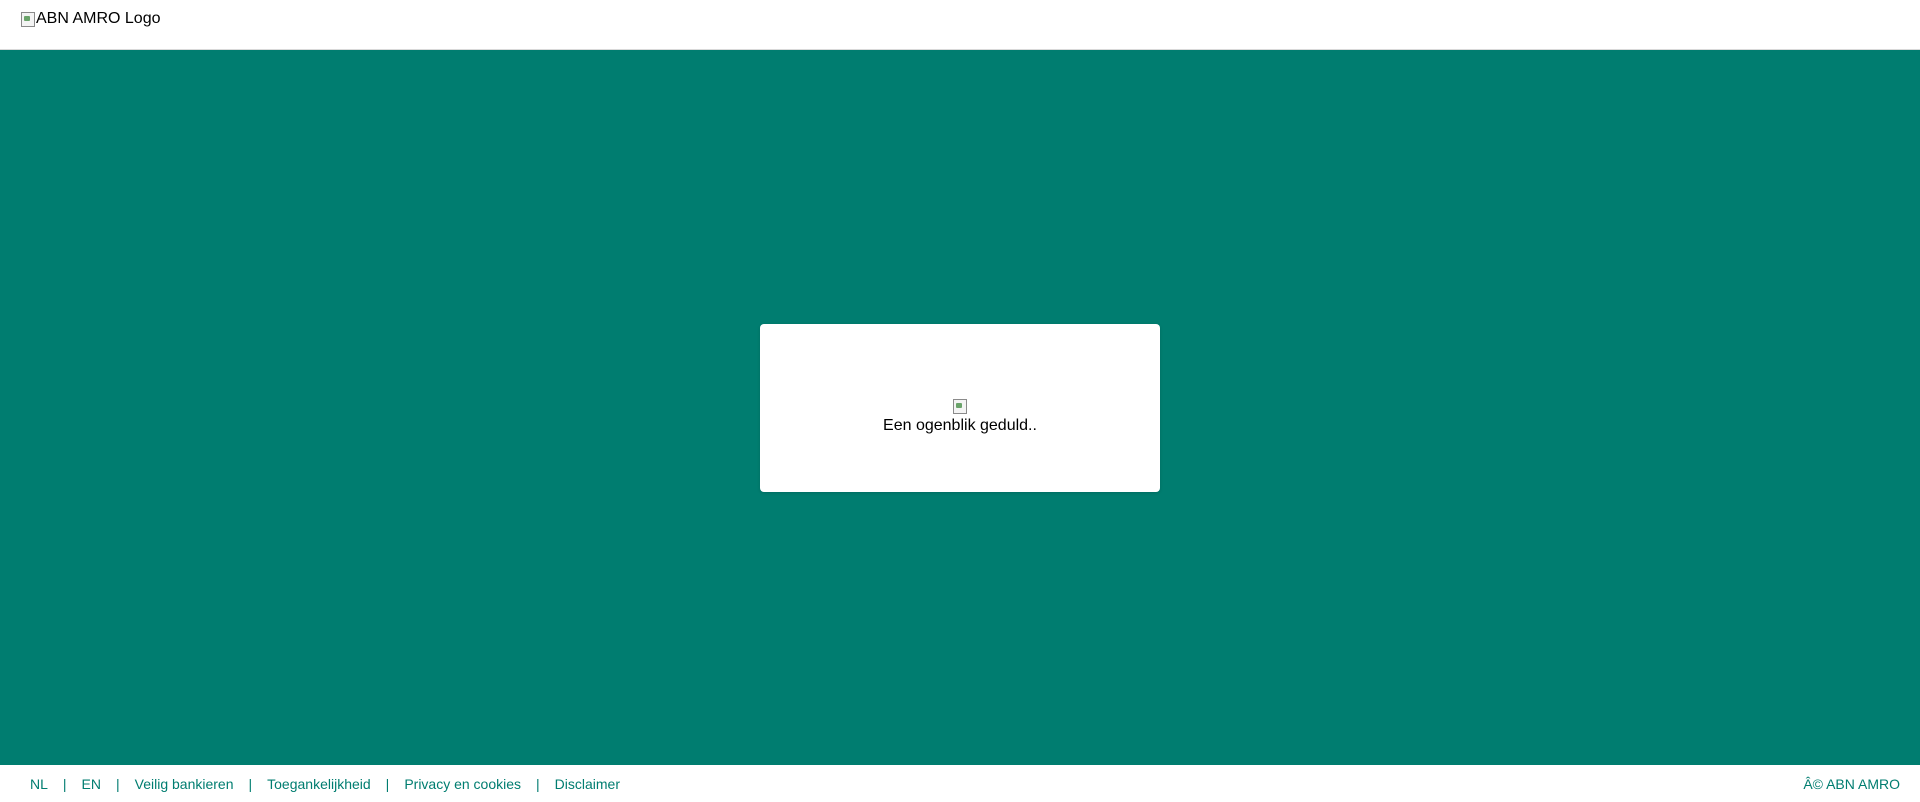 This screenshot has width=1920, height=802. What do you see at coordinates (960, 425) in the screenshot?
I see `loading-message: Een ogenblik geduld..` at bounding box center [960, 425].